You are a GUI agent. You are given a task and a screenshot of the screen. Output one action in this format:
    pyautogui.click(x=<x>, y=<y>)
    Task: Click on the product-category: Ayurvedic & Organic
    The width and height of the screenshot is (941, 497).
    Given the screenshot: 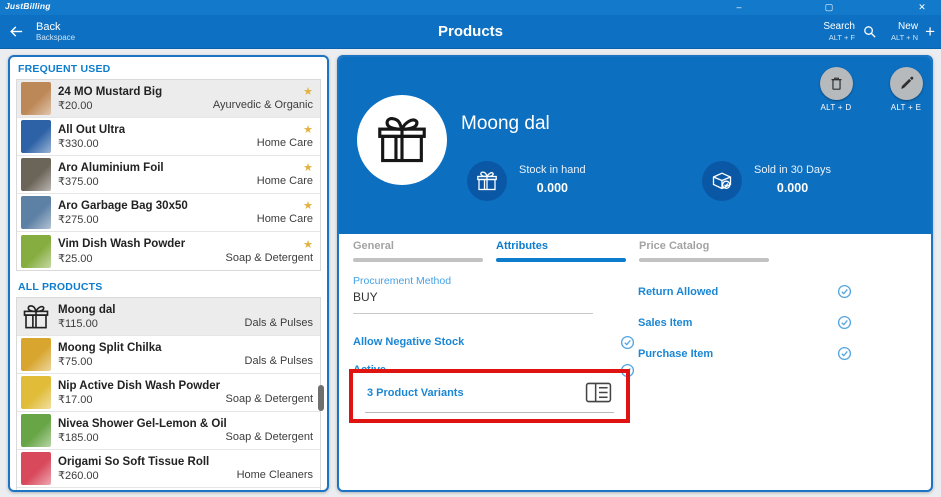 What is the action you would take?
    pyautogui.click(x=262, y=105)
    